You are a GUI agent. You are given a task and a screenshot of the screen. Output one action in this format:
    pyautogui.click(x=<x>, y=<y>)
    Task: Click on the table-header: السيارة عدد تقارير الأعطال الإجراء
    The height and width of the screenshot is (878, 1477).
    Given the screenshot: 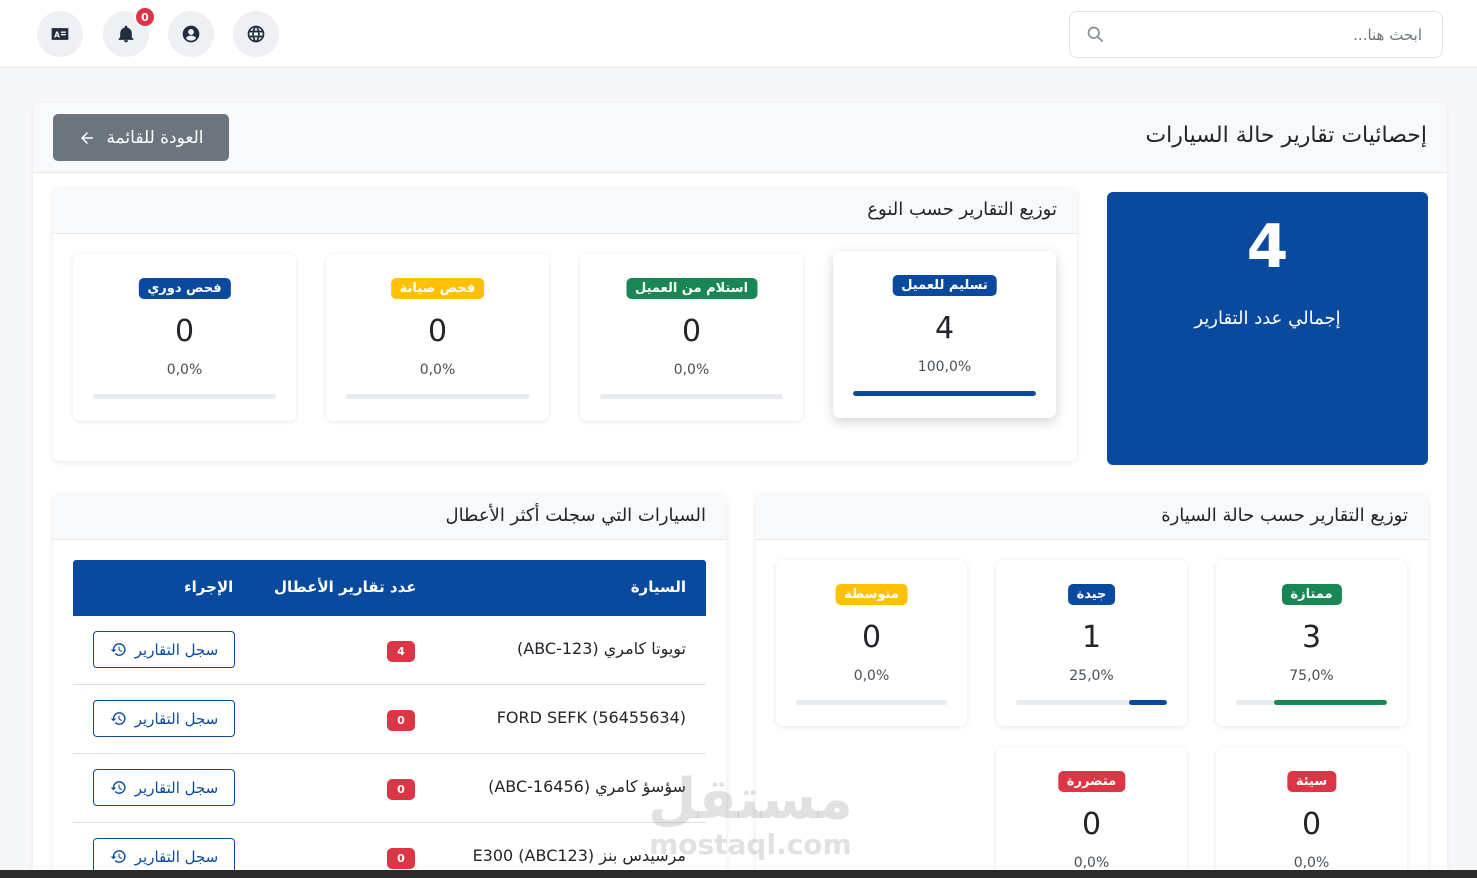 What is the action you would take?
    pyautogui.click(x=389, y=588)
    